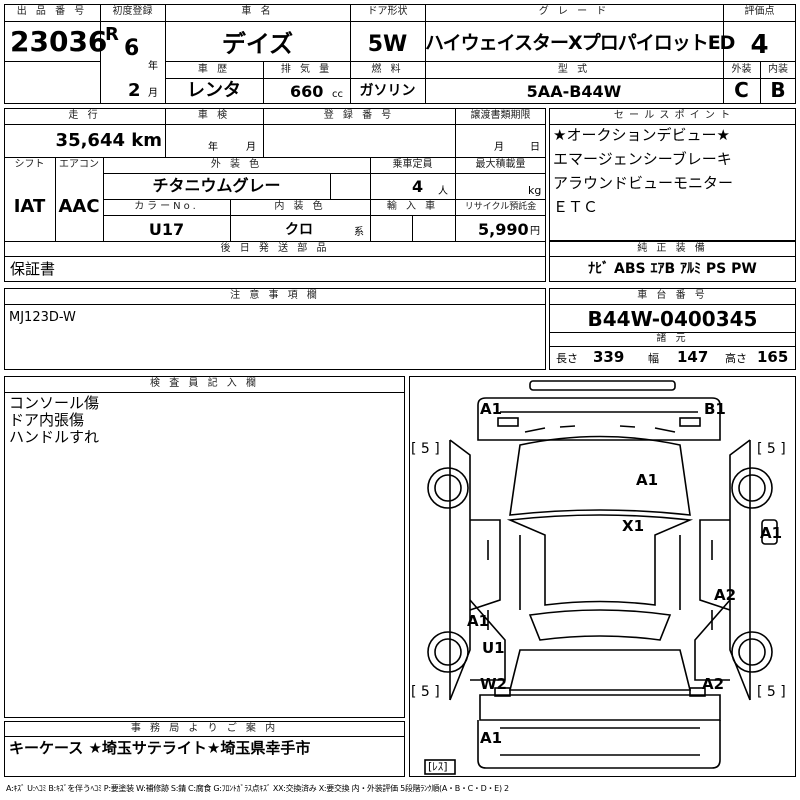 Image resolution: width=800 pixels, height=800 pixels. What do you see at coordinates (771, 692) in the screenshot?
I see `tire-rear-right: [ 5 ]` at bounding box center [771, 692].